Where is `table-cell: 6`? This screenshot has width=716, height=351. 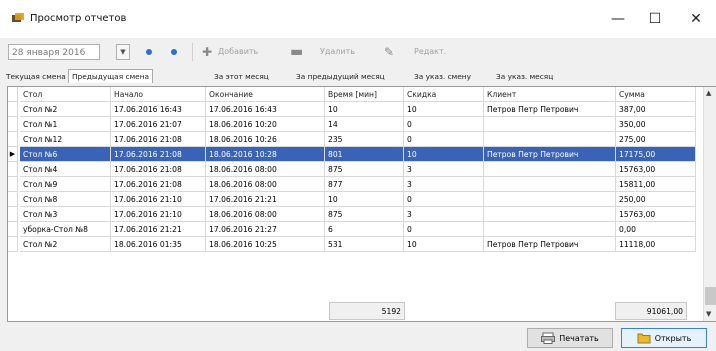
table-cell: 6 is located at coordinates (364, 229).